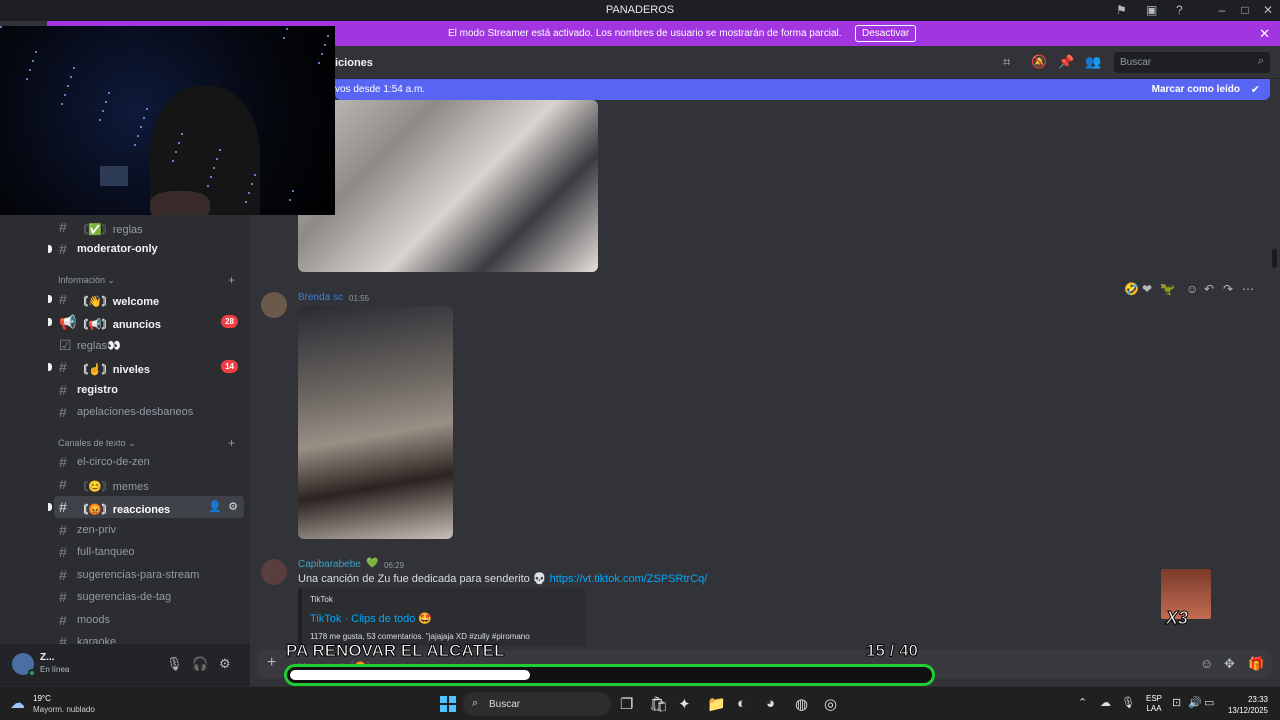 The image size is (1280, 720). What do you see at coordinates (1192, 62) in the screenshot?
I see `search-input: Buscar ⌕` at bounding box center [1192, 62].